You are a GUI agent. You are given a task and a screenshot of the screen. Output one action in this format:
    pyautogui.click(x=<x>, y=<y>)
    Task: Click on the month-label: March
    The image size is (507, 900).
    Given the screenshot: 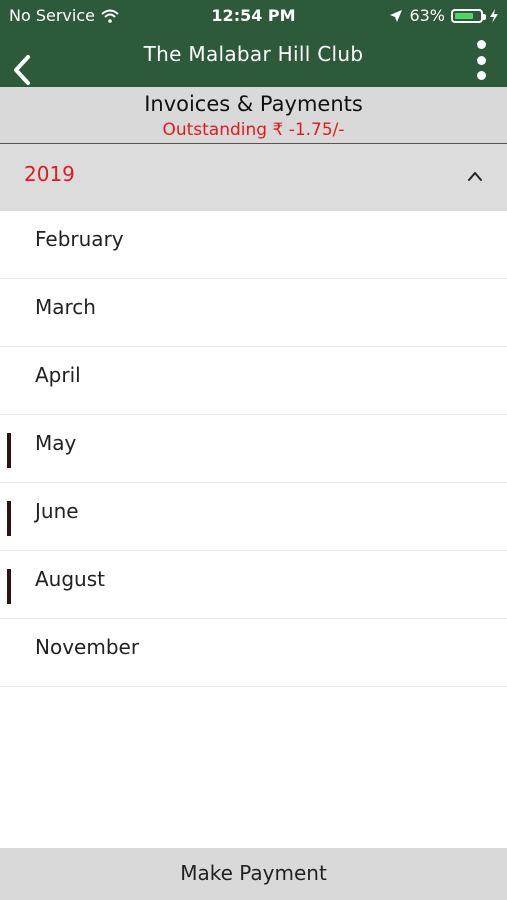 What is the action you would take?
    pyautogui.click(x=65, y=307)
    